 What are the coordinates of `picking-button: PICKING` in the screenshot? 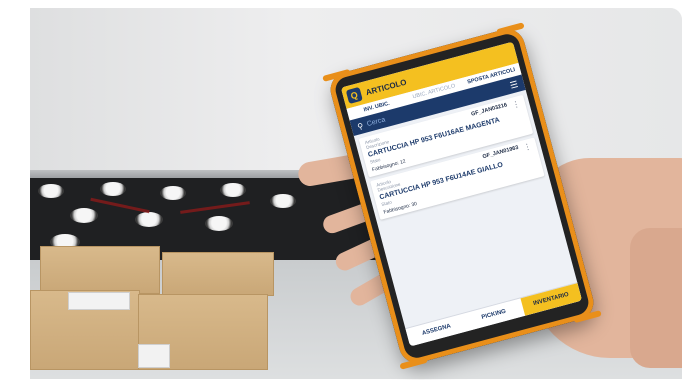 It's located at (494, 314).